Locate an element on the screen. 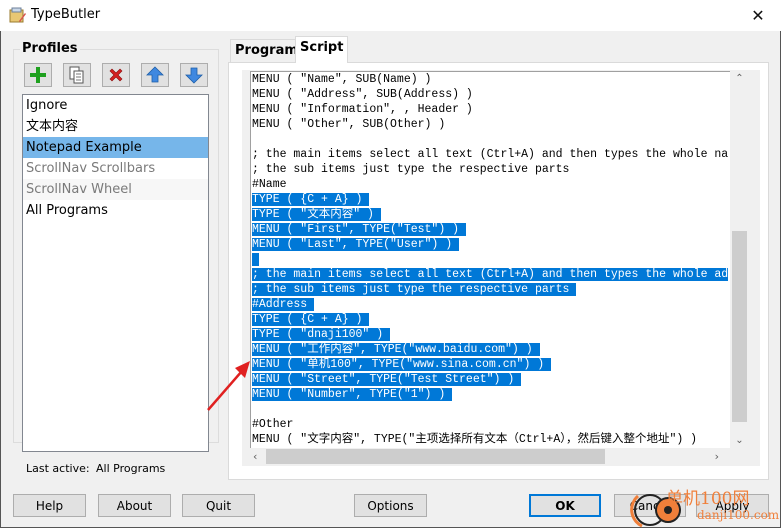 The height and width of the screenshot is (528, 781). vertical-scrollbar: ⌃ ⌄ is located at coordinates (739, 259).